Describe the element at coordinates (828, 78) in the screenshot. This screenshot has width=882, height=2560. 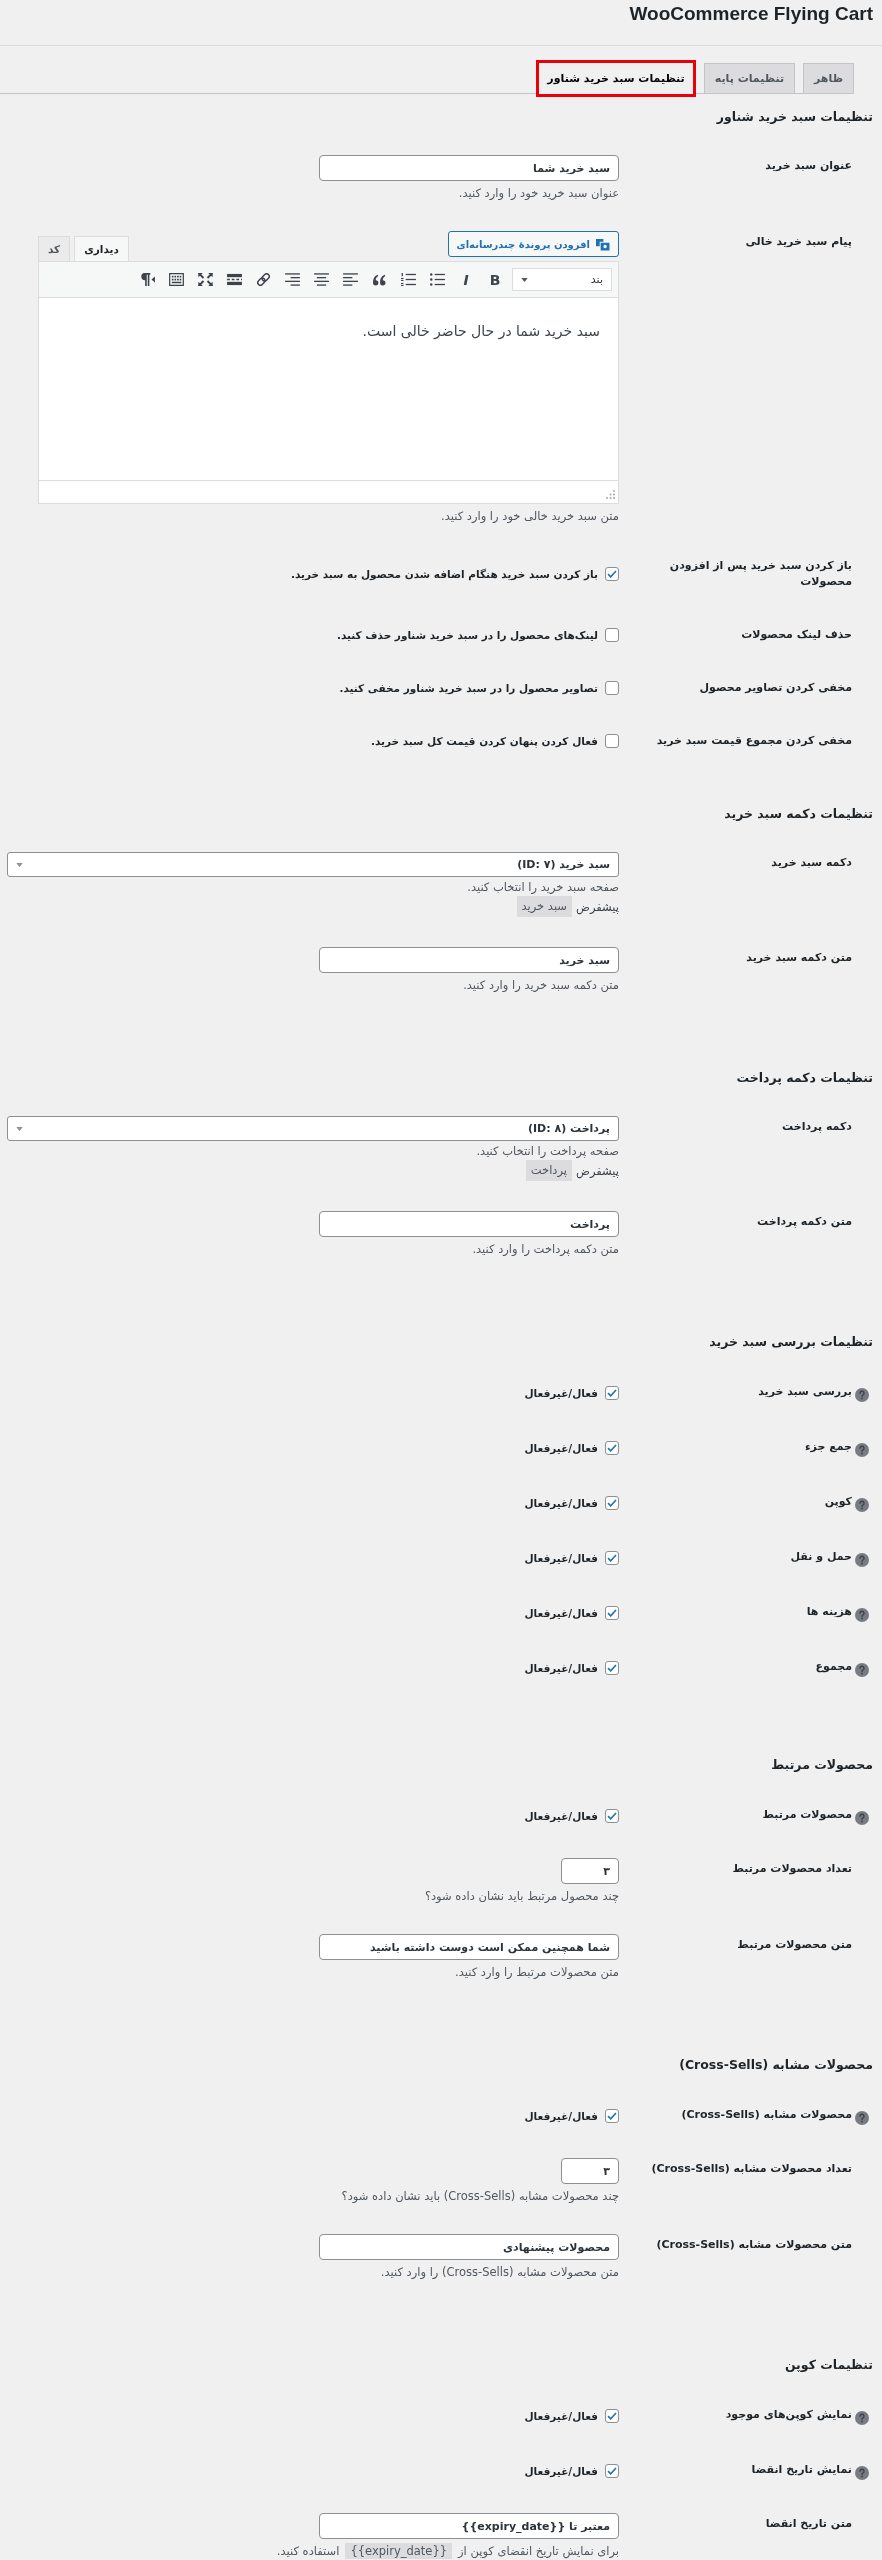
I see `settings-tab: ظاهر` at that location.